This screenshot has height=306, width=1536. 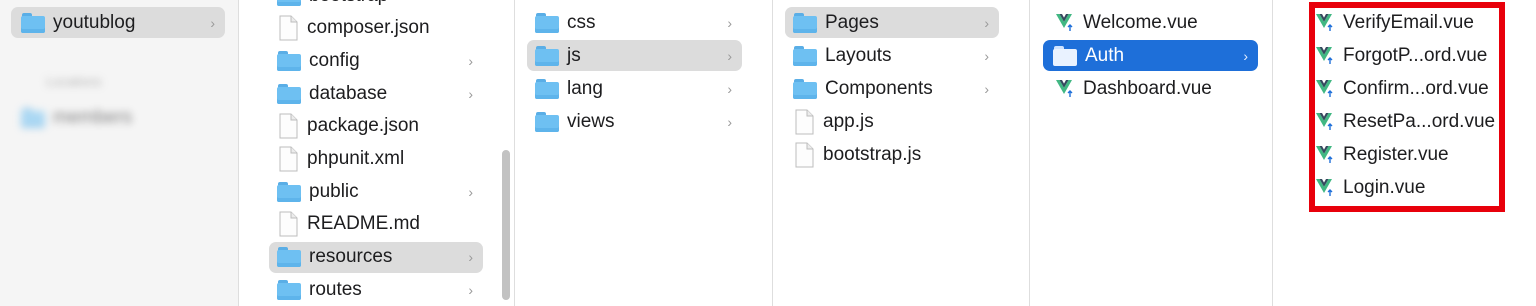 What do you see at coordinates (376, 191) in the screenshot?
I see `list-item-public: public ›` at bounding box center [376, 191].